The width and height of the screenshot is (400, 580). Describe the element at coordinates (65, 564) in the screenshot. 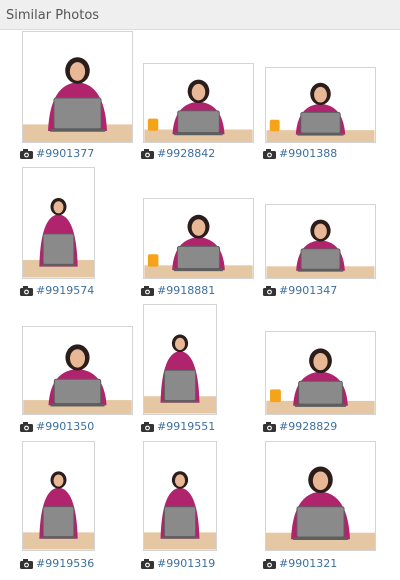

I see `photo-id-link: #9919536` at that location.